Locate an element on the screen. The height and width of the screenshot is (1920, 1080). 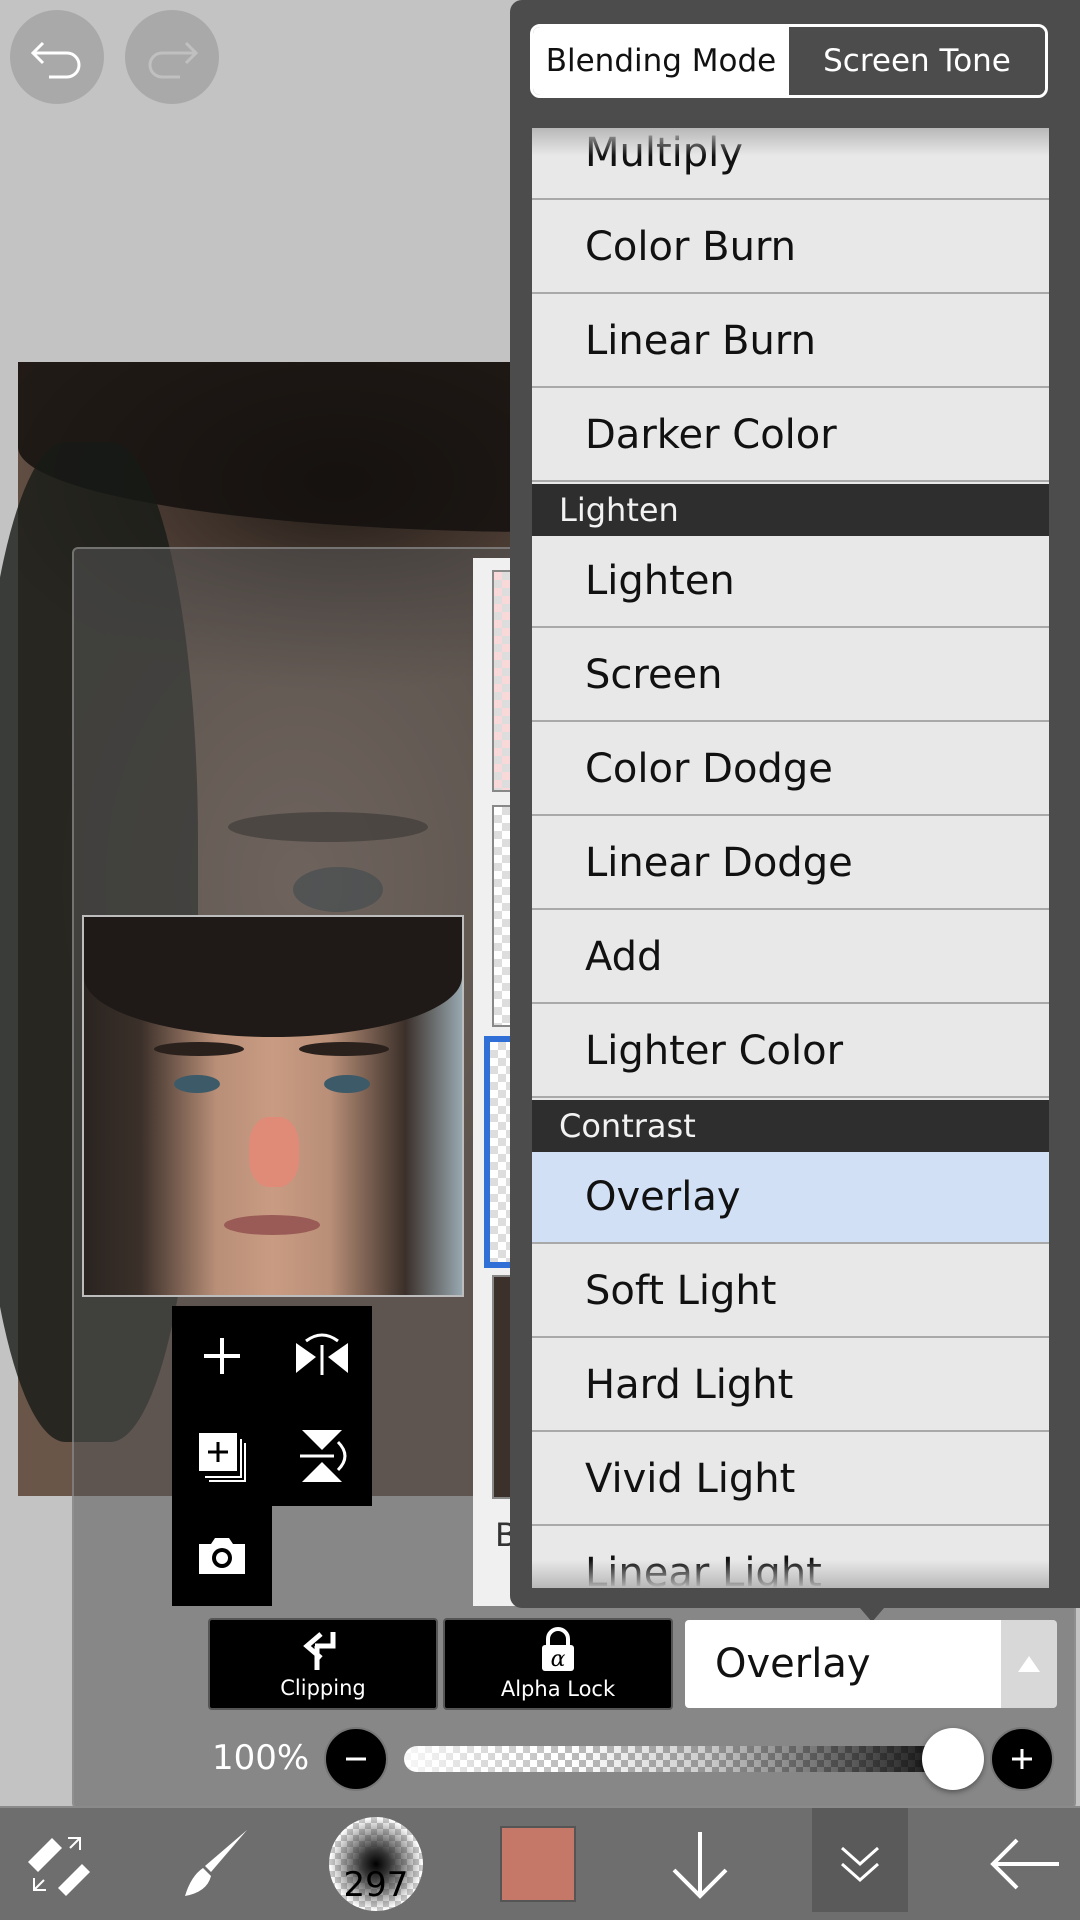
redo-button is located at coordinates (172, 57).